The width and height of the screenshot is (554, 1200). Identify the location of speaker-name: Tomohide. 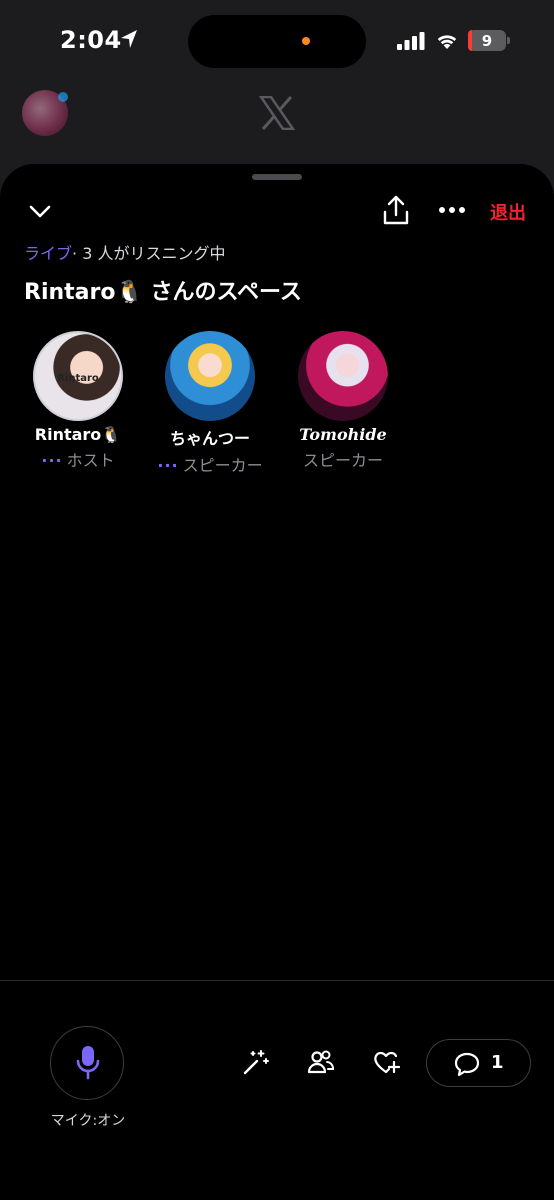
(343, 434).